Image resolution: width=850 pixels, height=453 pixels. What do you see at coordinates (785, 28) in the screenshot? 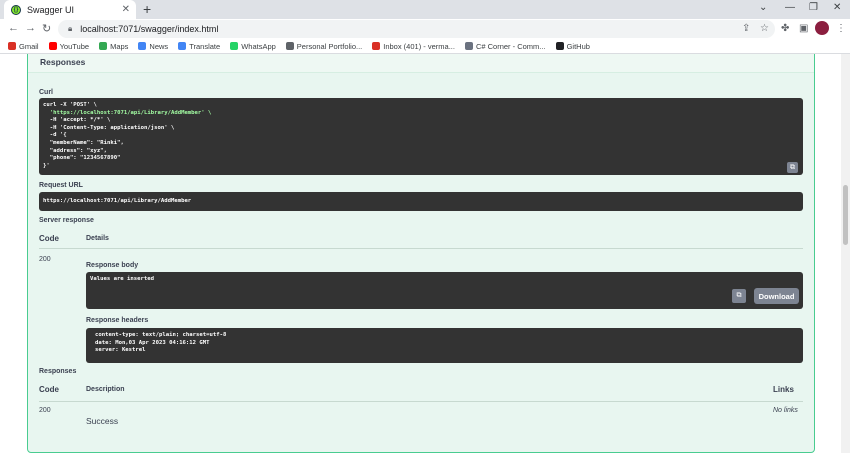
I see `extensions-icon: ✤` at bounding box center [785, 28].